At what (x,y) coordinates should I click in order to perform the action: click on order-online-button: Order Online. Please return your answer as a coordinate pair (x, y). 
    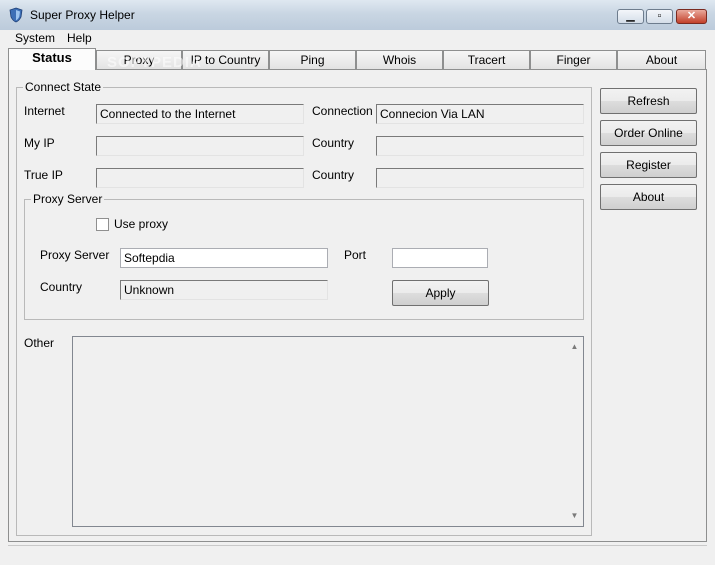
    Looking at the image, I should click on (648, 133).